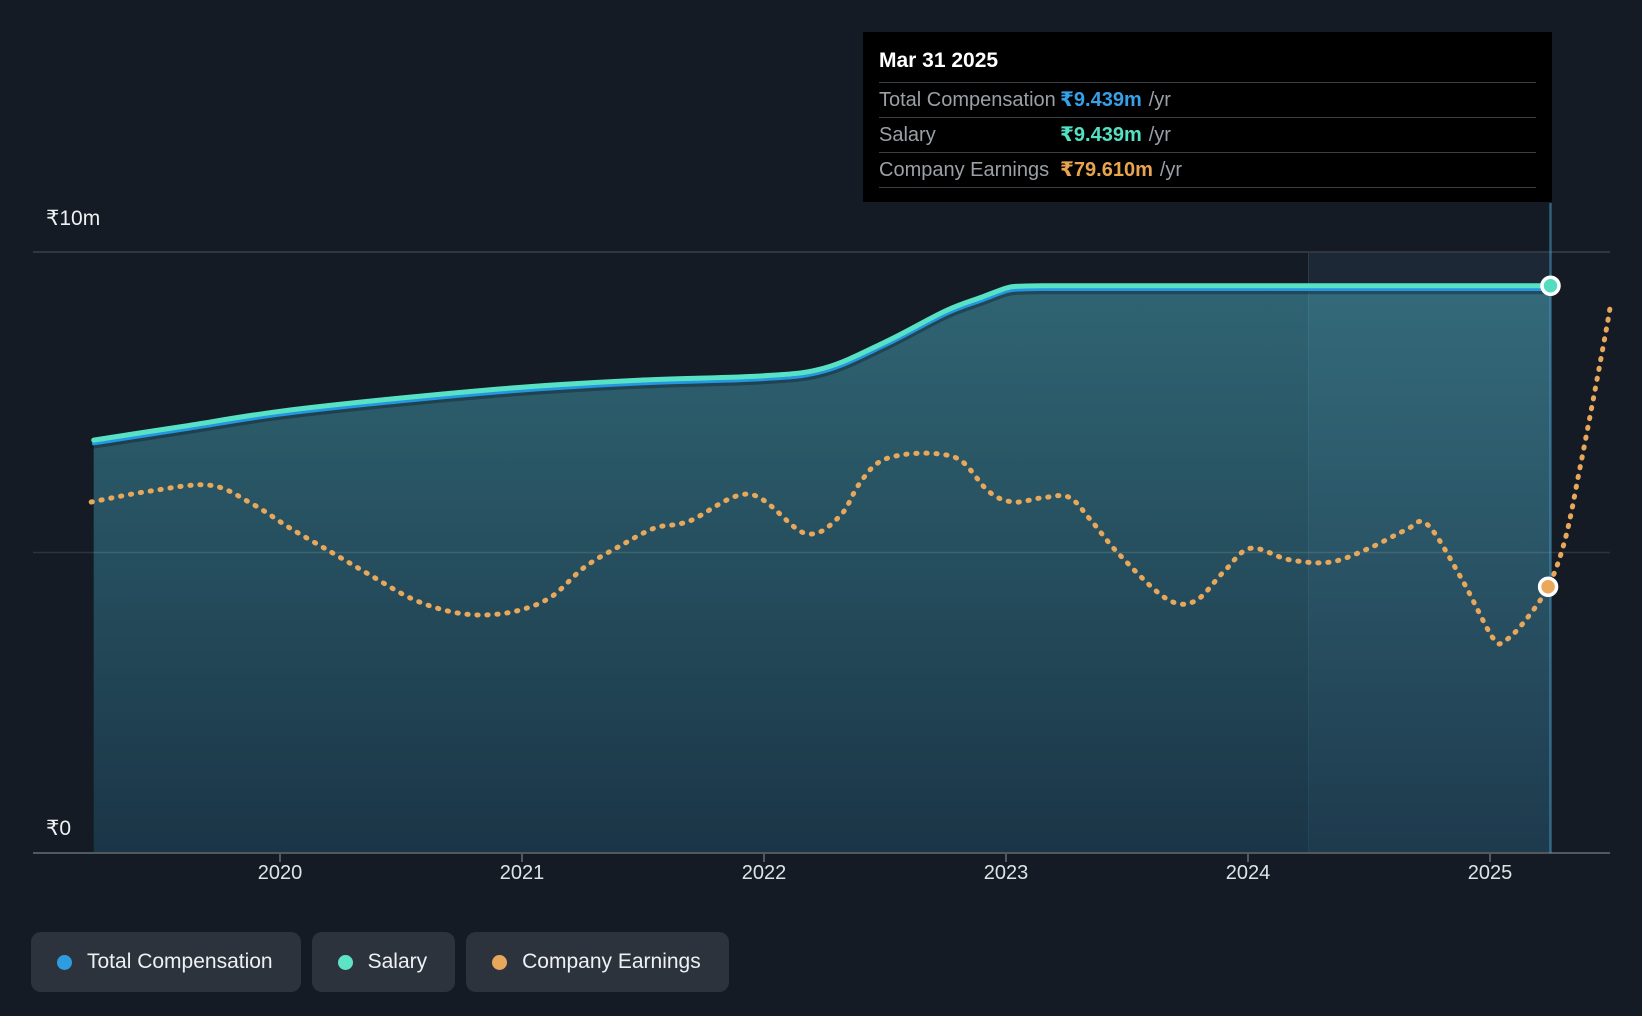  What do you see at coordinates (964, 170) in the screenshot?
I see `tooltip-label: Company Earnings` at bounding box center [964, 170].